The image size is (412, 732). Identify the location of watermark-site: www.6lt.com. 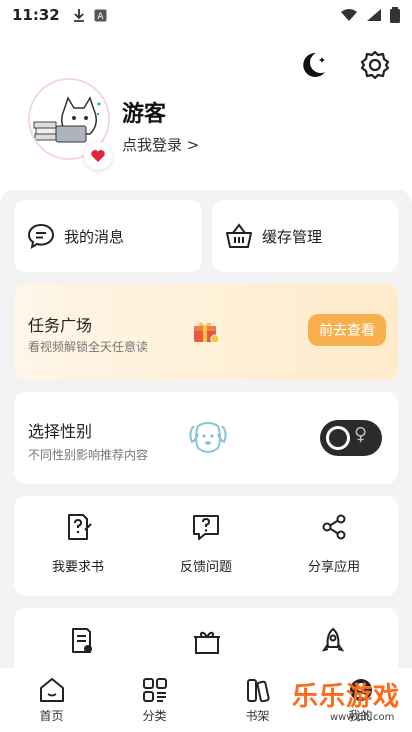
(362, 717).